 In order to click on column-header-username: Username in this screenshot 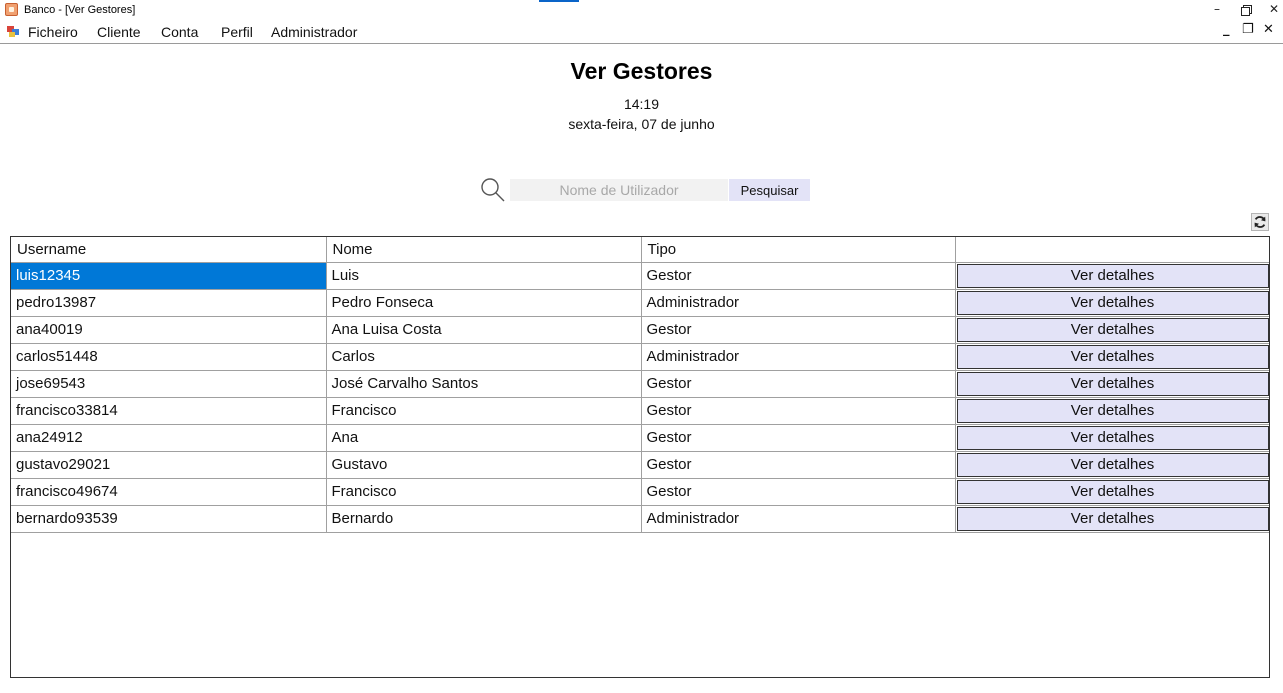, I will do `click(169, 250)`.